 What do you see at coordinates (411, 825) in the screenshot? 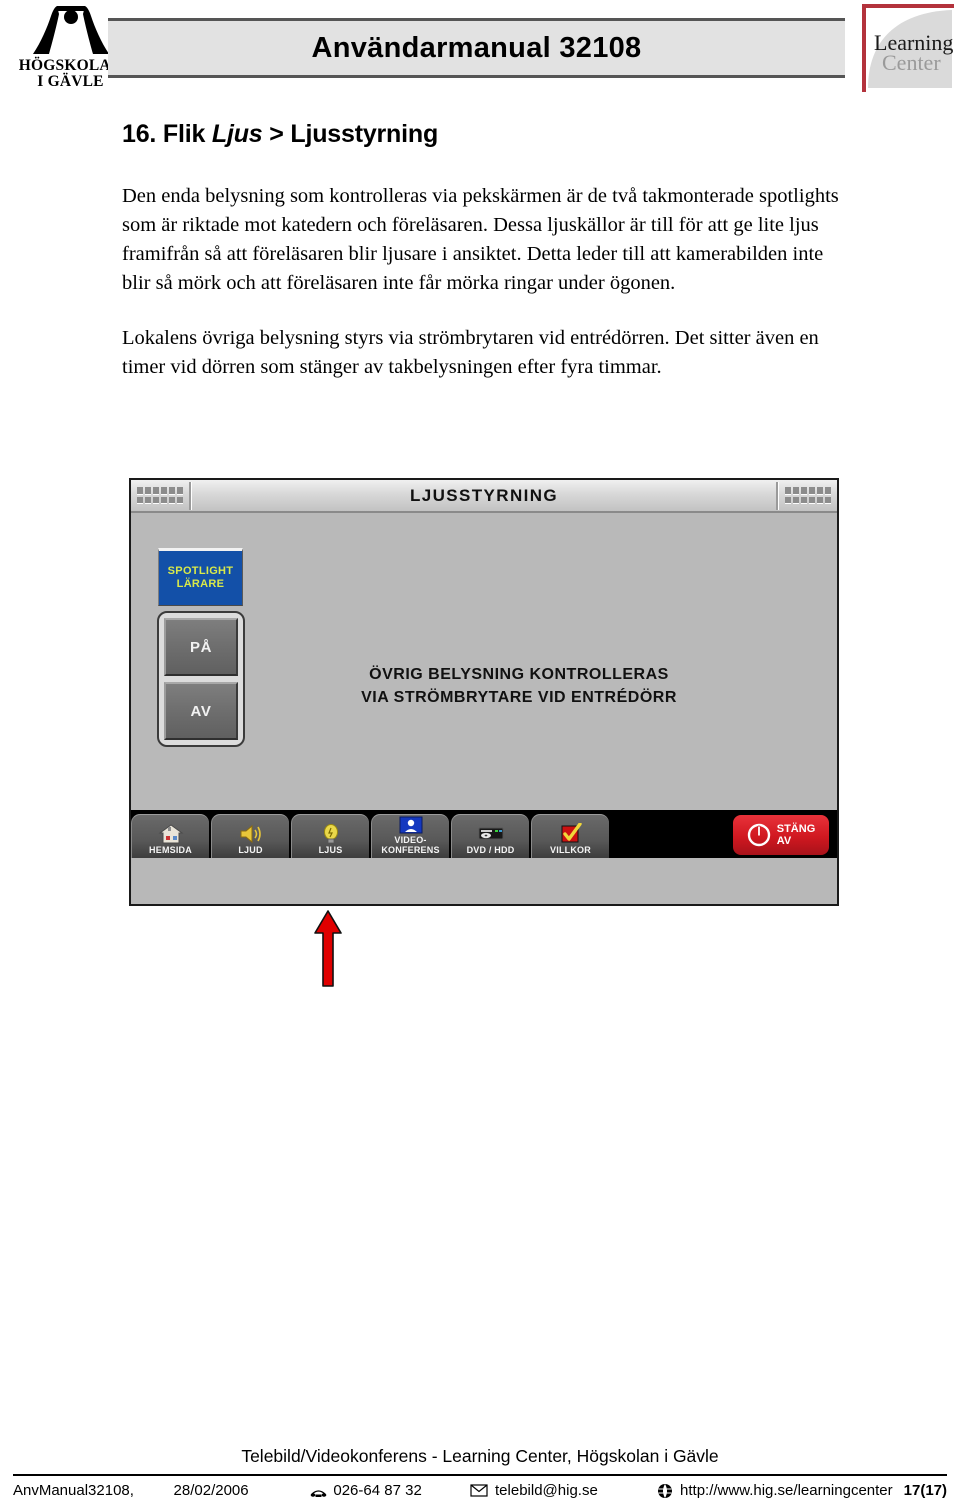
I see `video-conference-icon` at bounding box center [411, 825].